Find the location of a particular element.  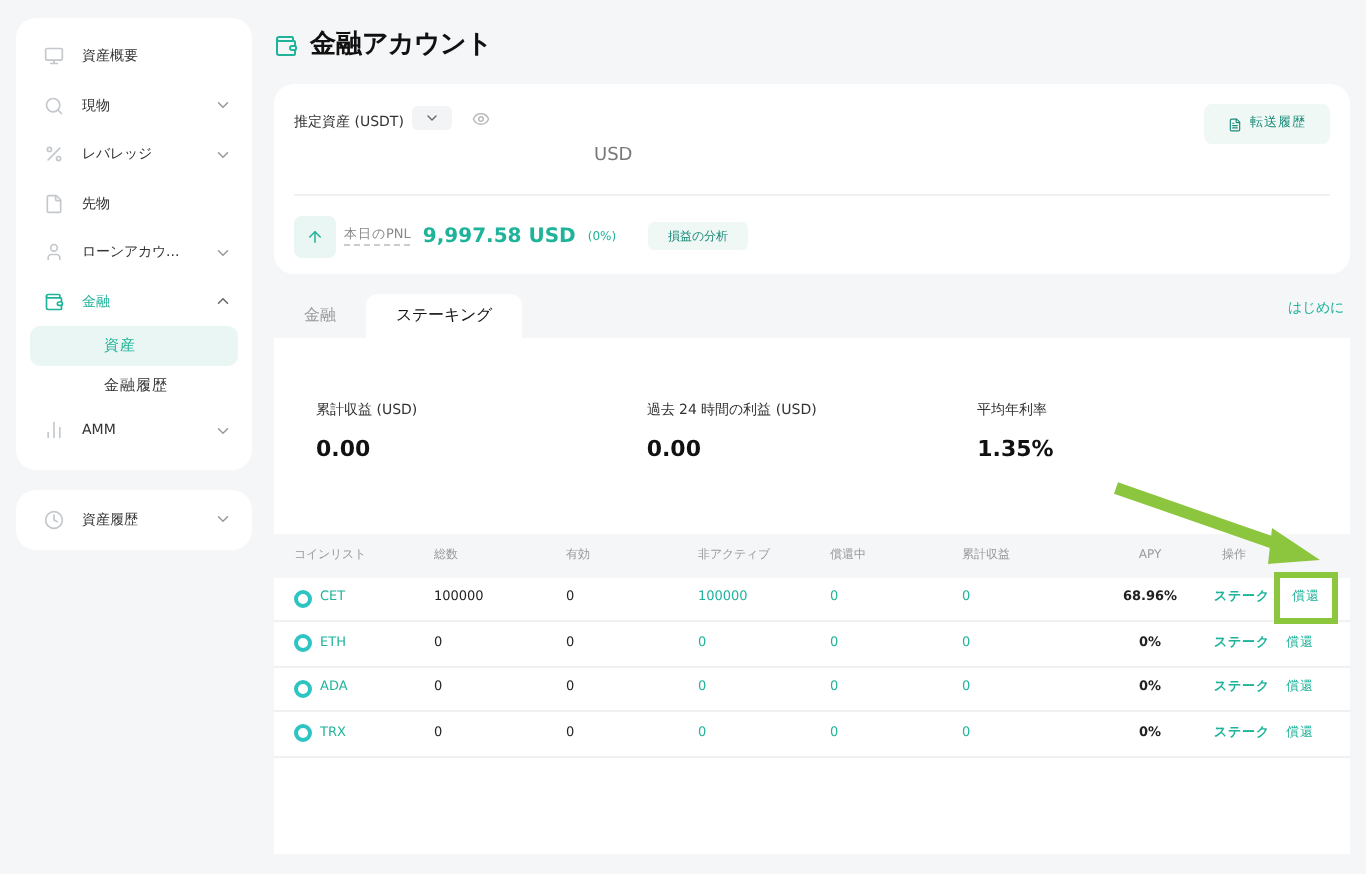

currency-label: USD is located at coordinates (614, 157).